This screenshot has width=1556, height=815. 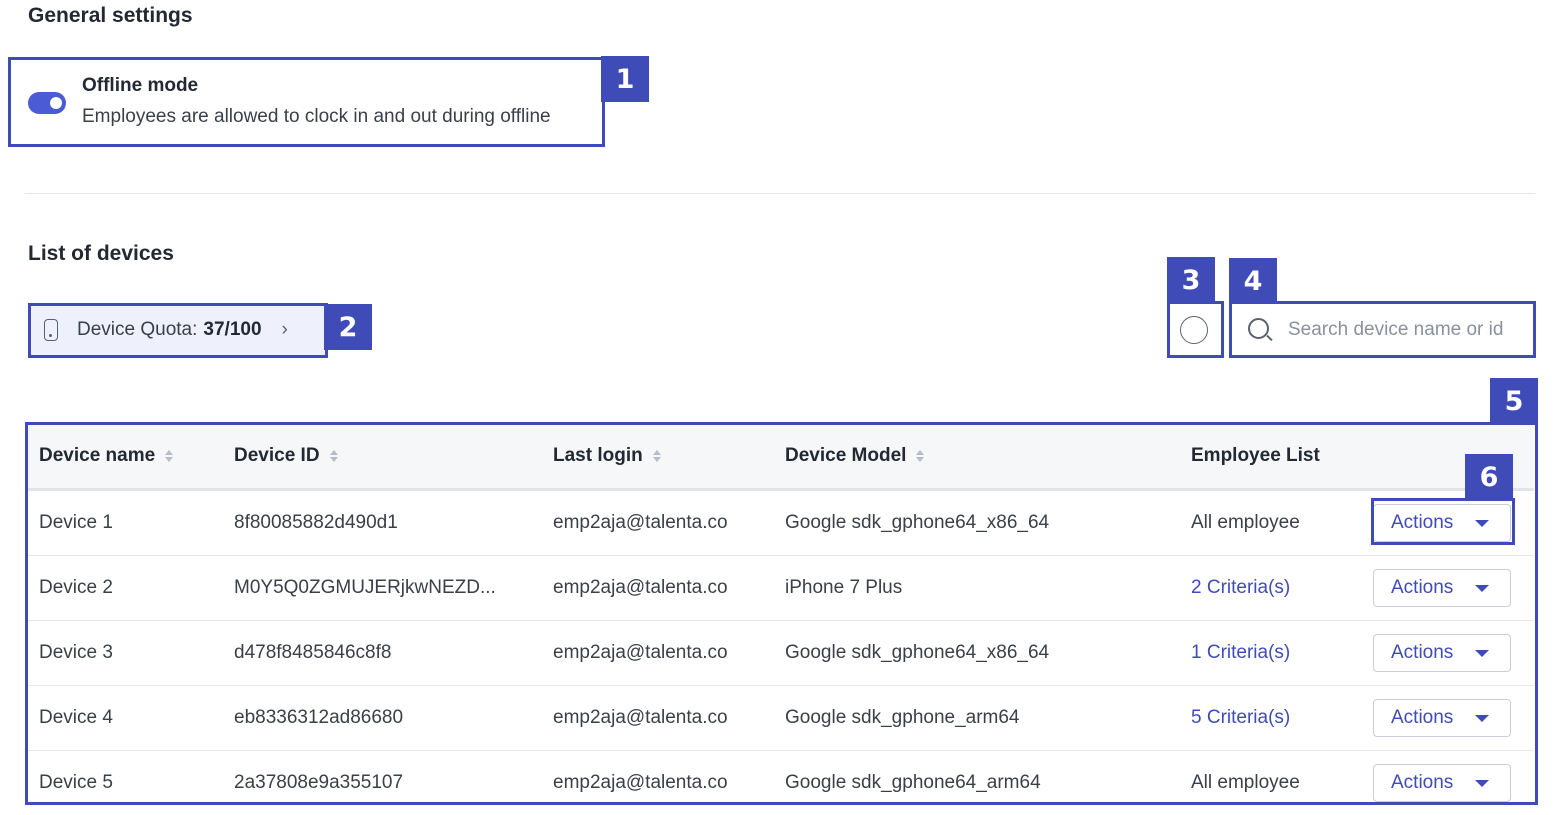 I want to click on annotation-badge-5: 5, so click(x=1514, y=401).